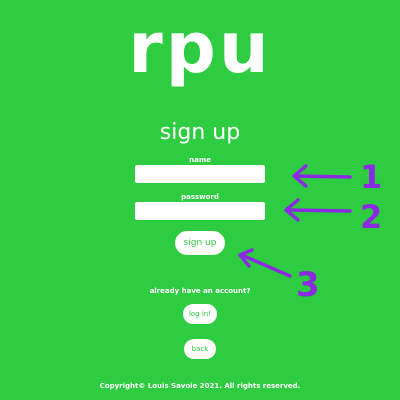 This screenshot has height=400, width=400. Describe the element at coordinates (200, 160) in the screenshot. I see `name-label: name` at that location.